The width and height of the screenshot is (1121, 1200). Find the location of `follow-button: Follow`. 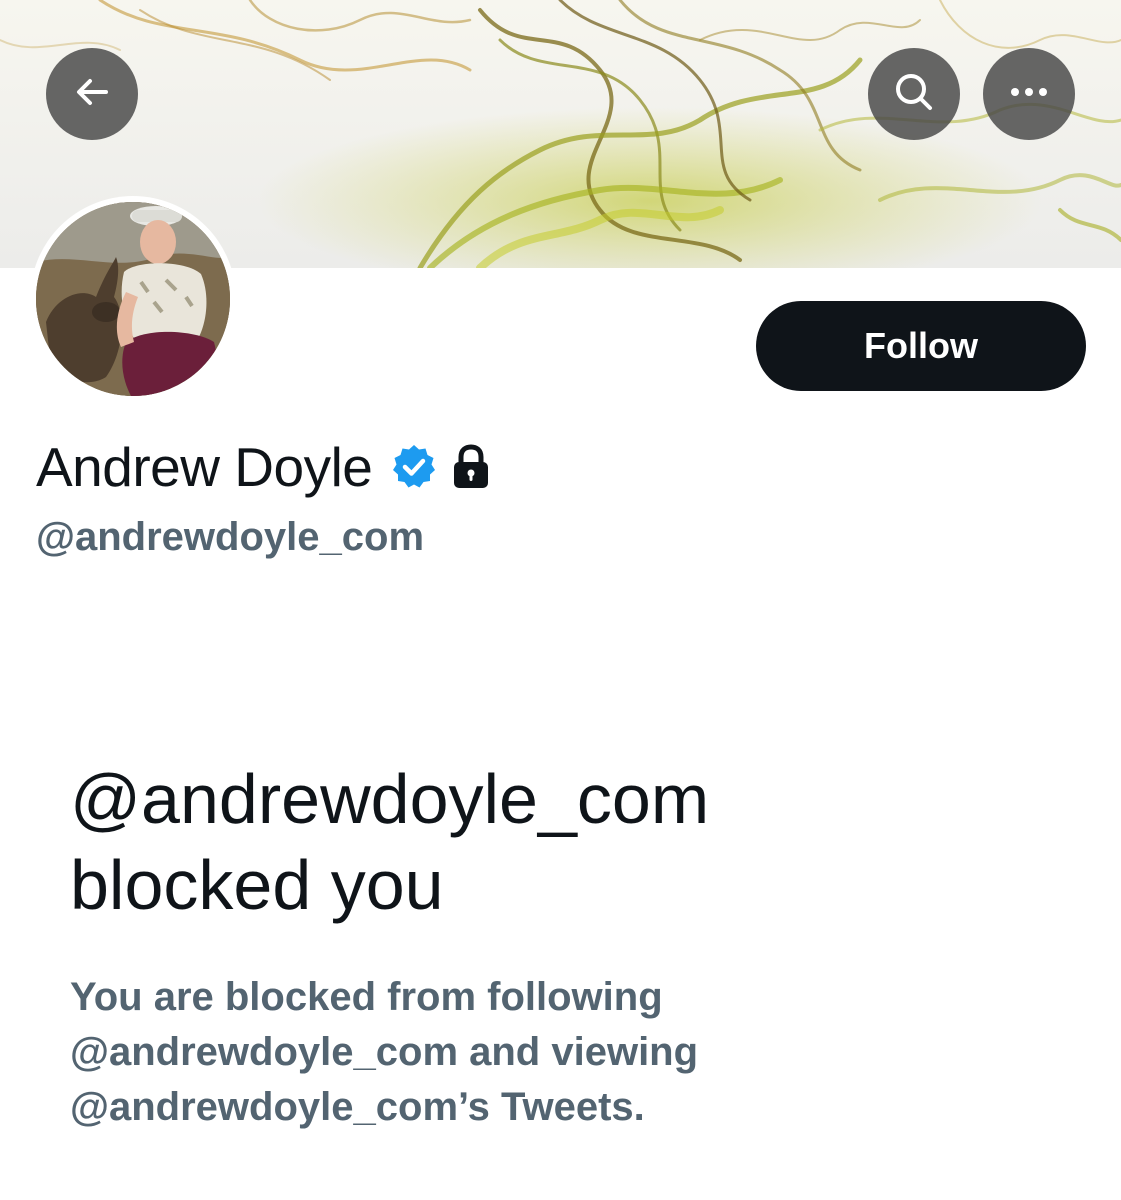

follow-button: Follow is located at coordinates (921, 346).